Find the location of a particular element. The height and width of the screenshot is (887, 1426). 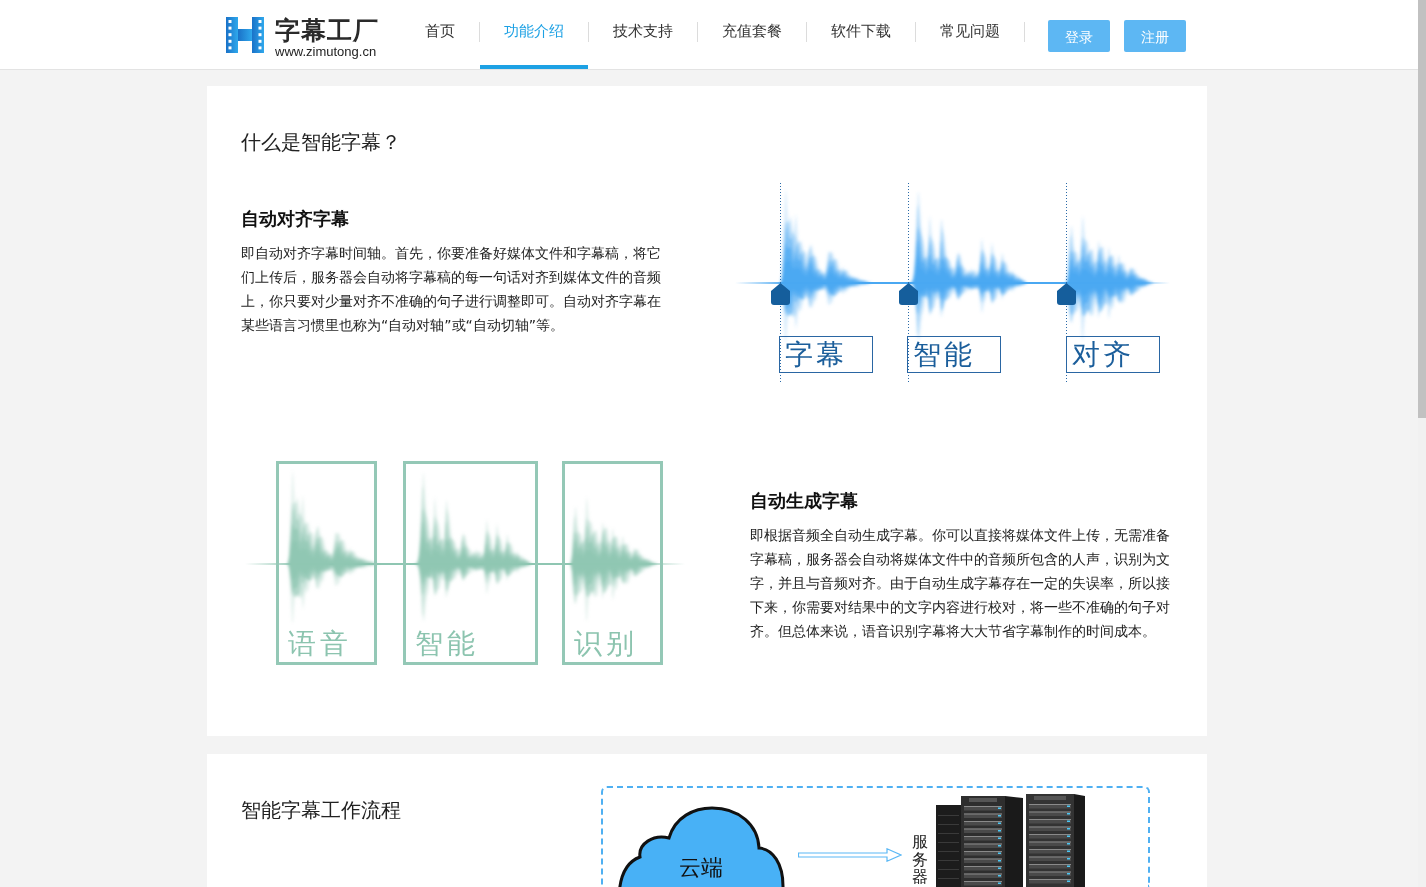

subtitle-label: 字幕 is located at coordinates (826, 354).